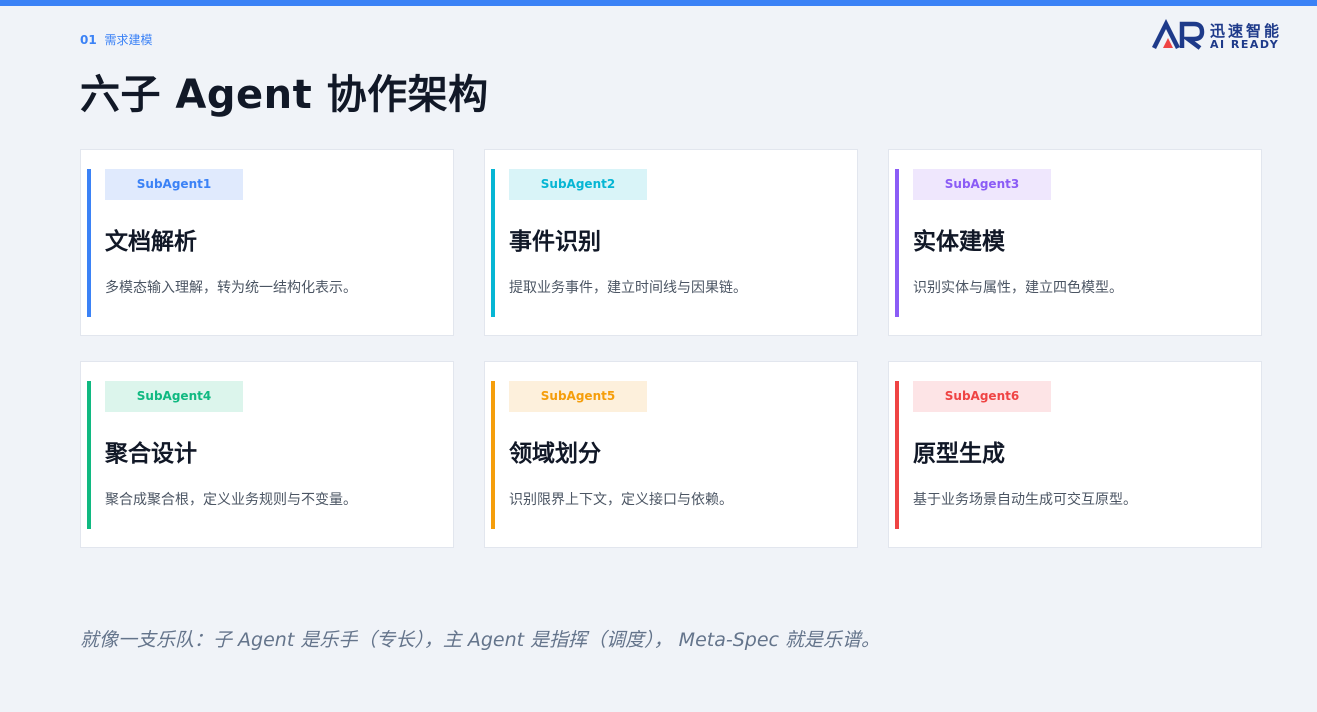 Image resolution: width=1317 pixels, height=712 pixels. What do you see at coordinates (1245, 44) in the screenshot?
I see `logo-en-text: AI READY` at bounding box center [1245, 44].